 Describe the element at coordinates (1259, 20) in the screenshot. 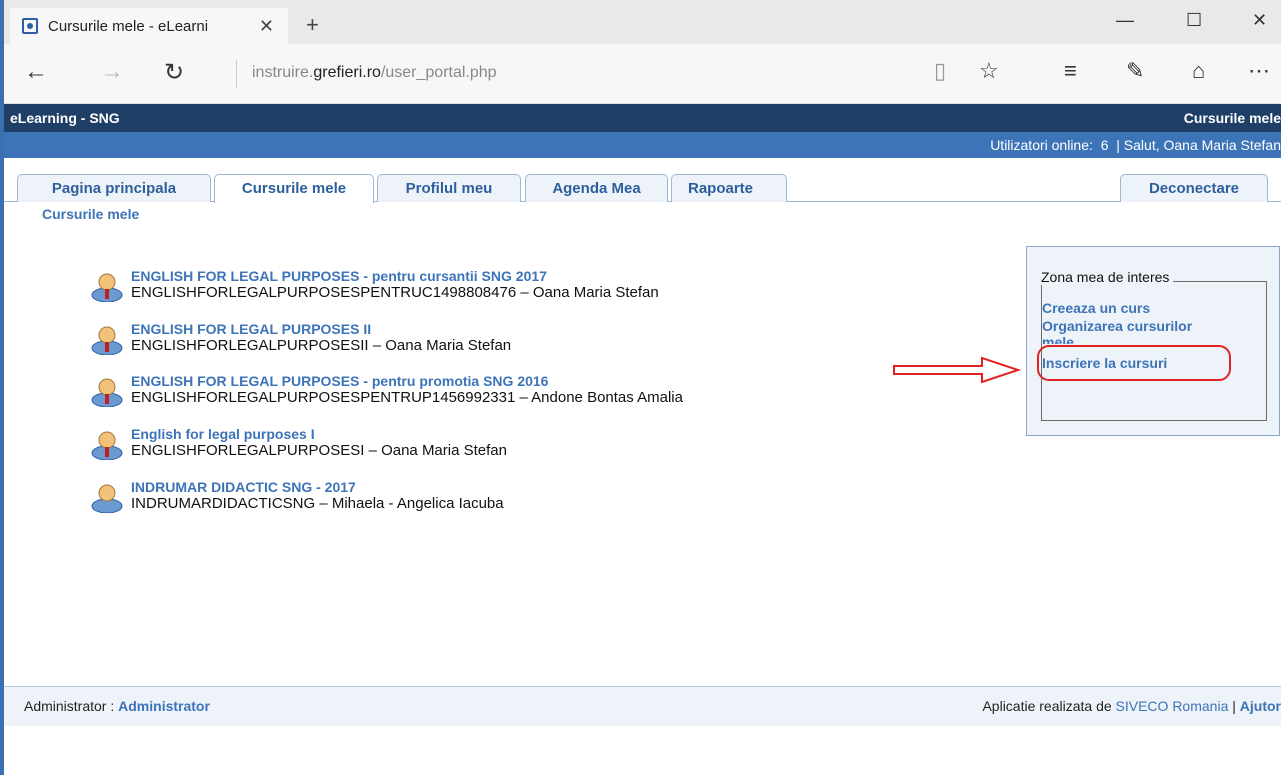

I see `window-close-icon: ✕` at that location.